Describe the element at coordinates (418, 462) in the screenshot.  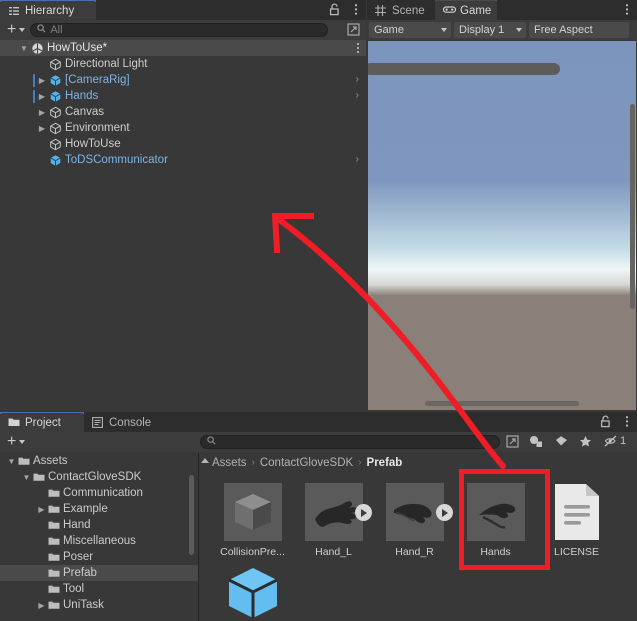
I see `breadcrumb: Assets › ContactGloveSDK › Prefab` at that location.